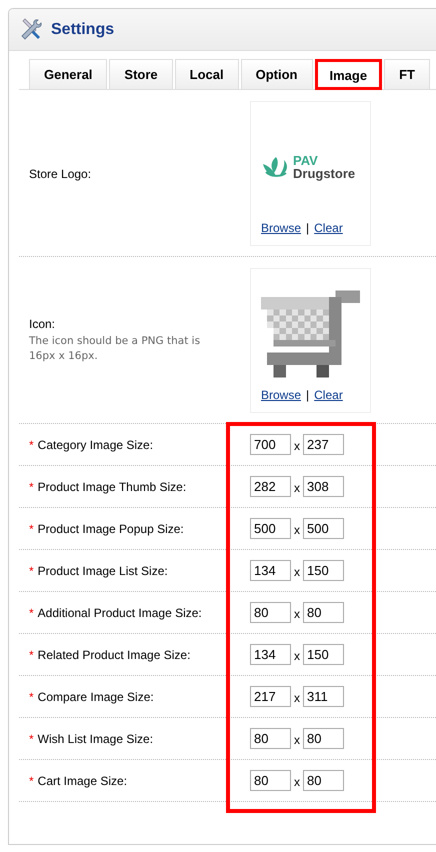 This screenshot has width=436, height=852. What do you see at coordinates (68, 74) in the screenshot?
I see `tab: General` at bounding box center [68, 74].